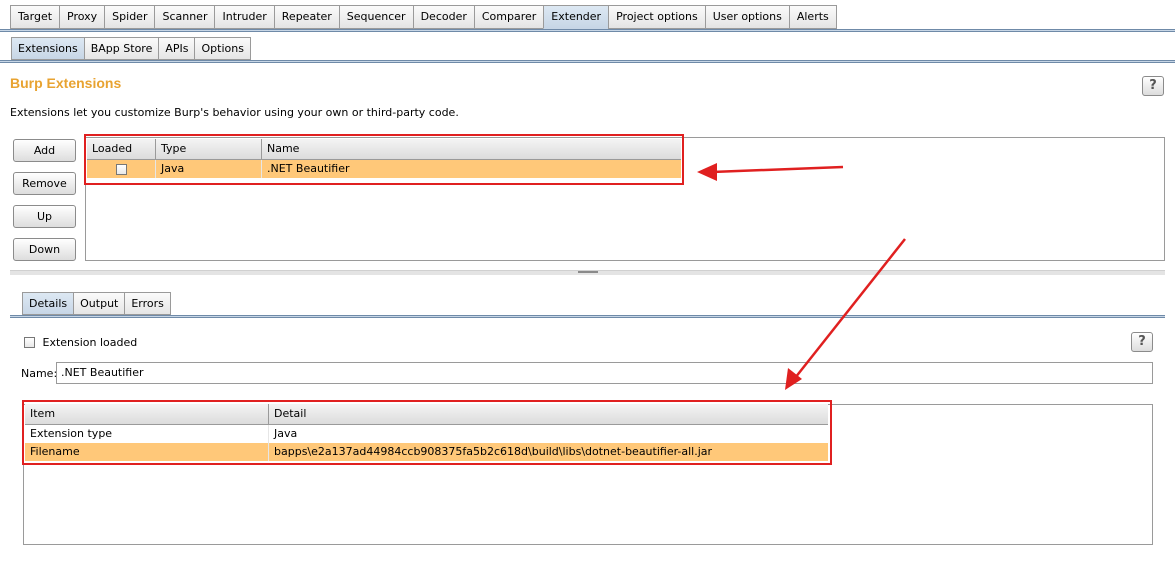 This screenshot has width=1175, height=567. I want to click on sub-tab-underline, so click(587, 61).